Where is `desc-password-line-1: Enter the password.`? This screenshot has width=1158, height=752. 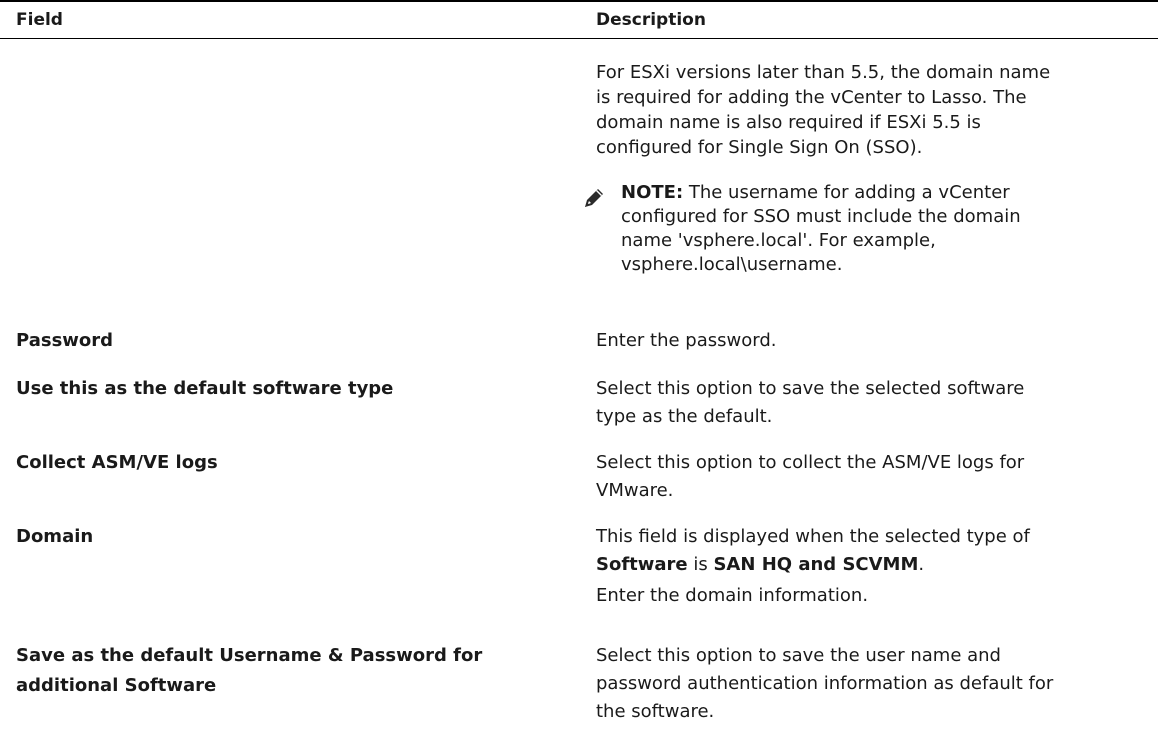
desc-password-line-1: Enter the password. is located at coordinates (686, 340).